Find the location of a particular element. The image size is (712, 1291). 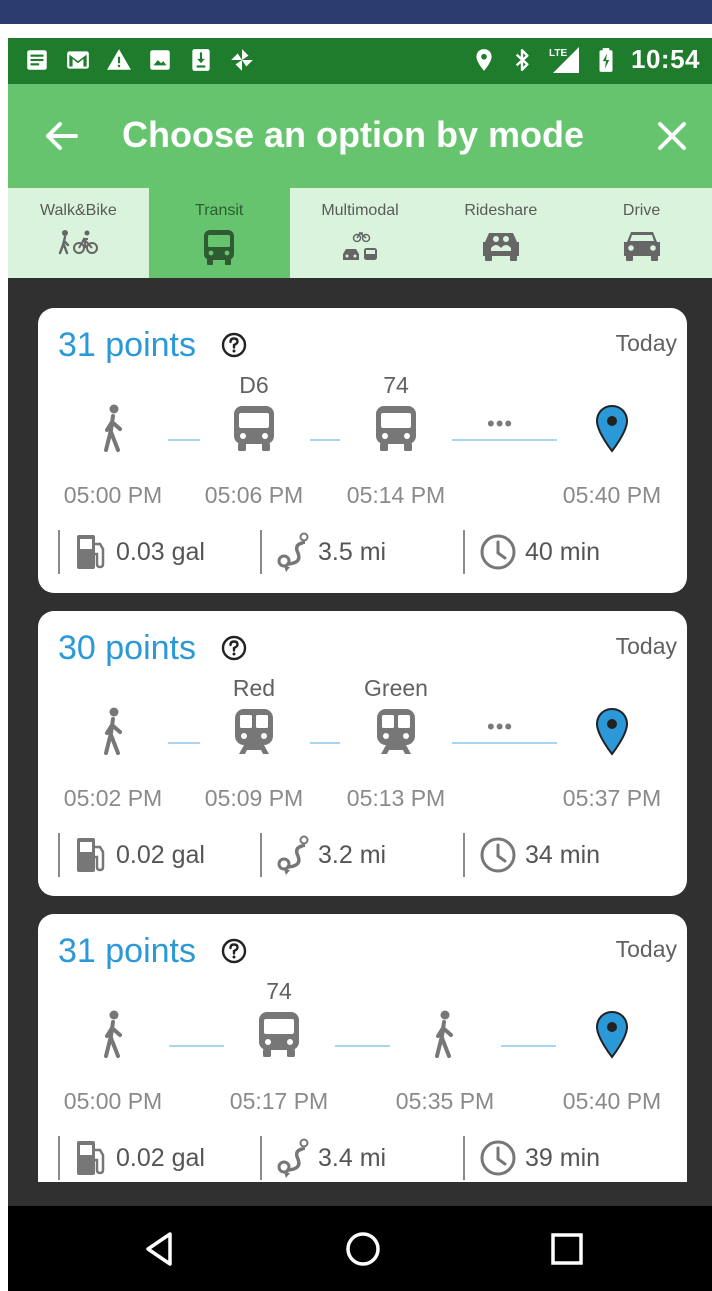

distance-stat: 3.2 mi is located at coordinates (323, 855).